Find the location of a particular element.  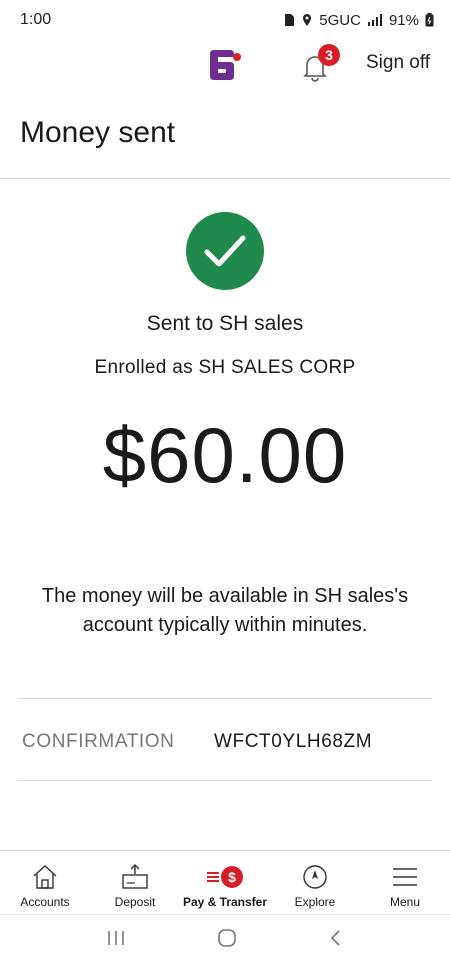

recent-apps-icon is located at coordinates (116, 940).